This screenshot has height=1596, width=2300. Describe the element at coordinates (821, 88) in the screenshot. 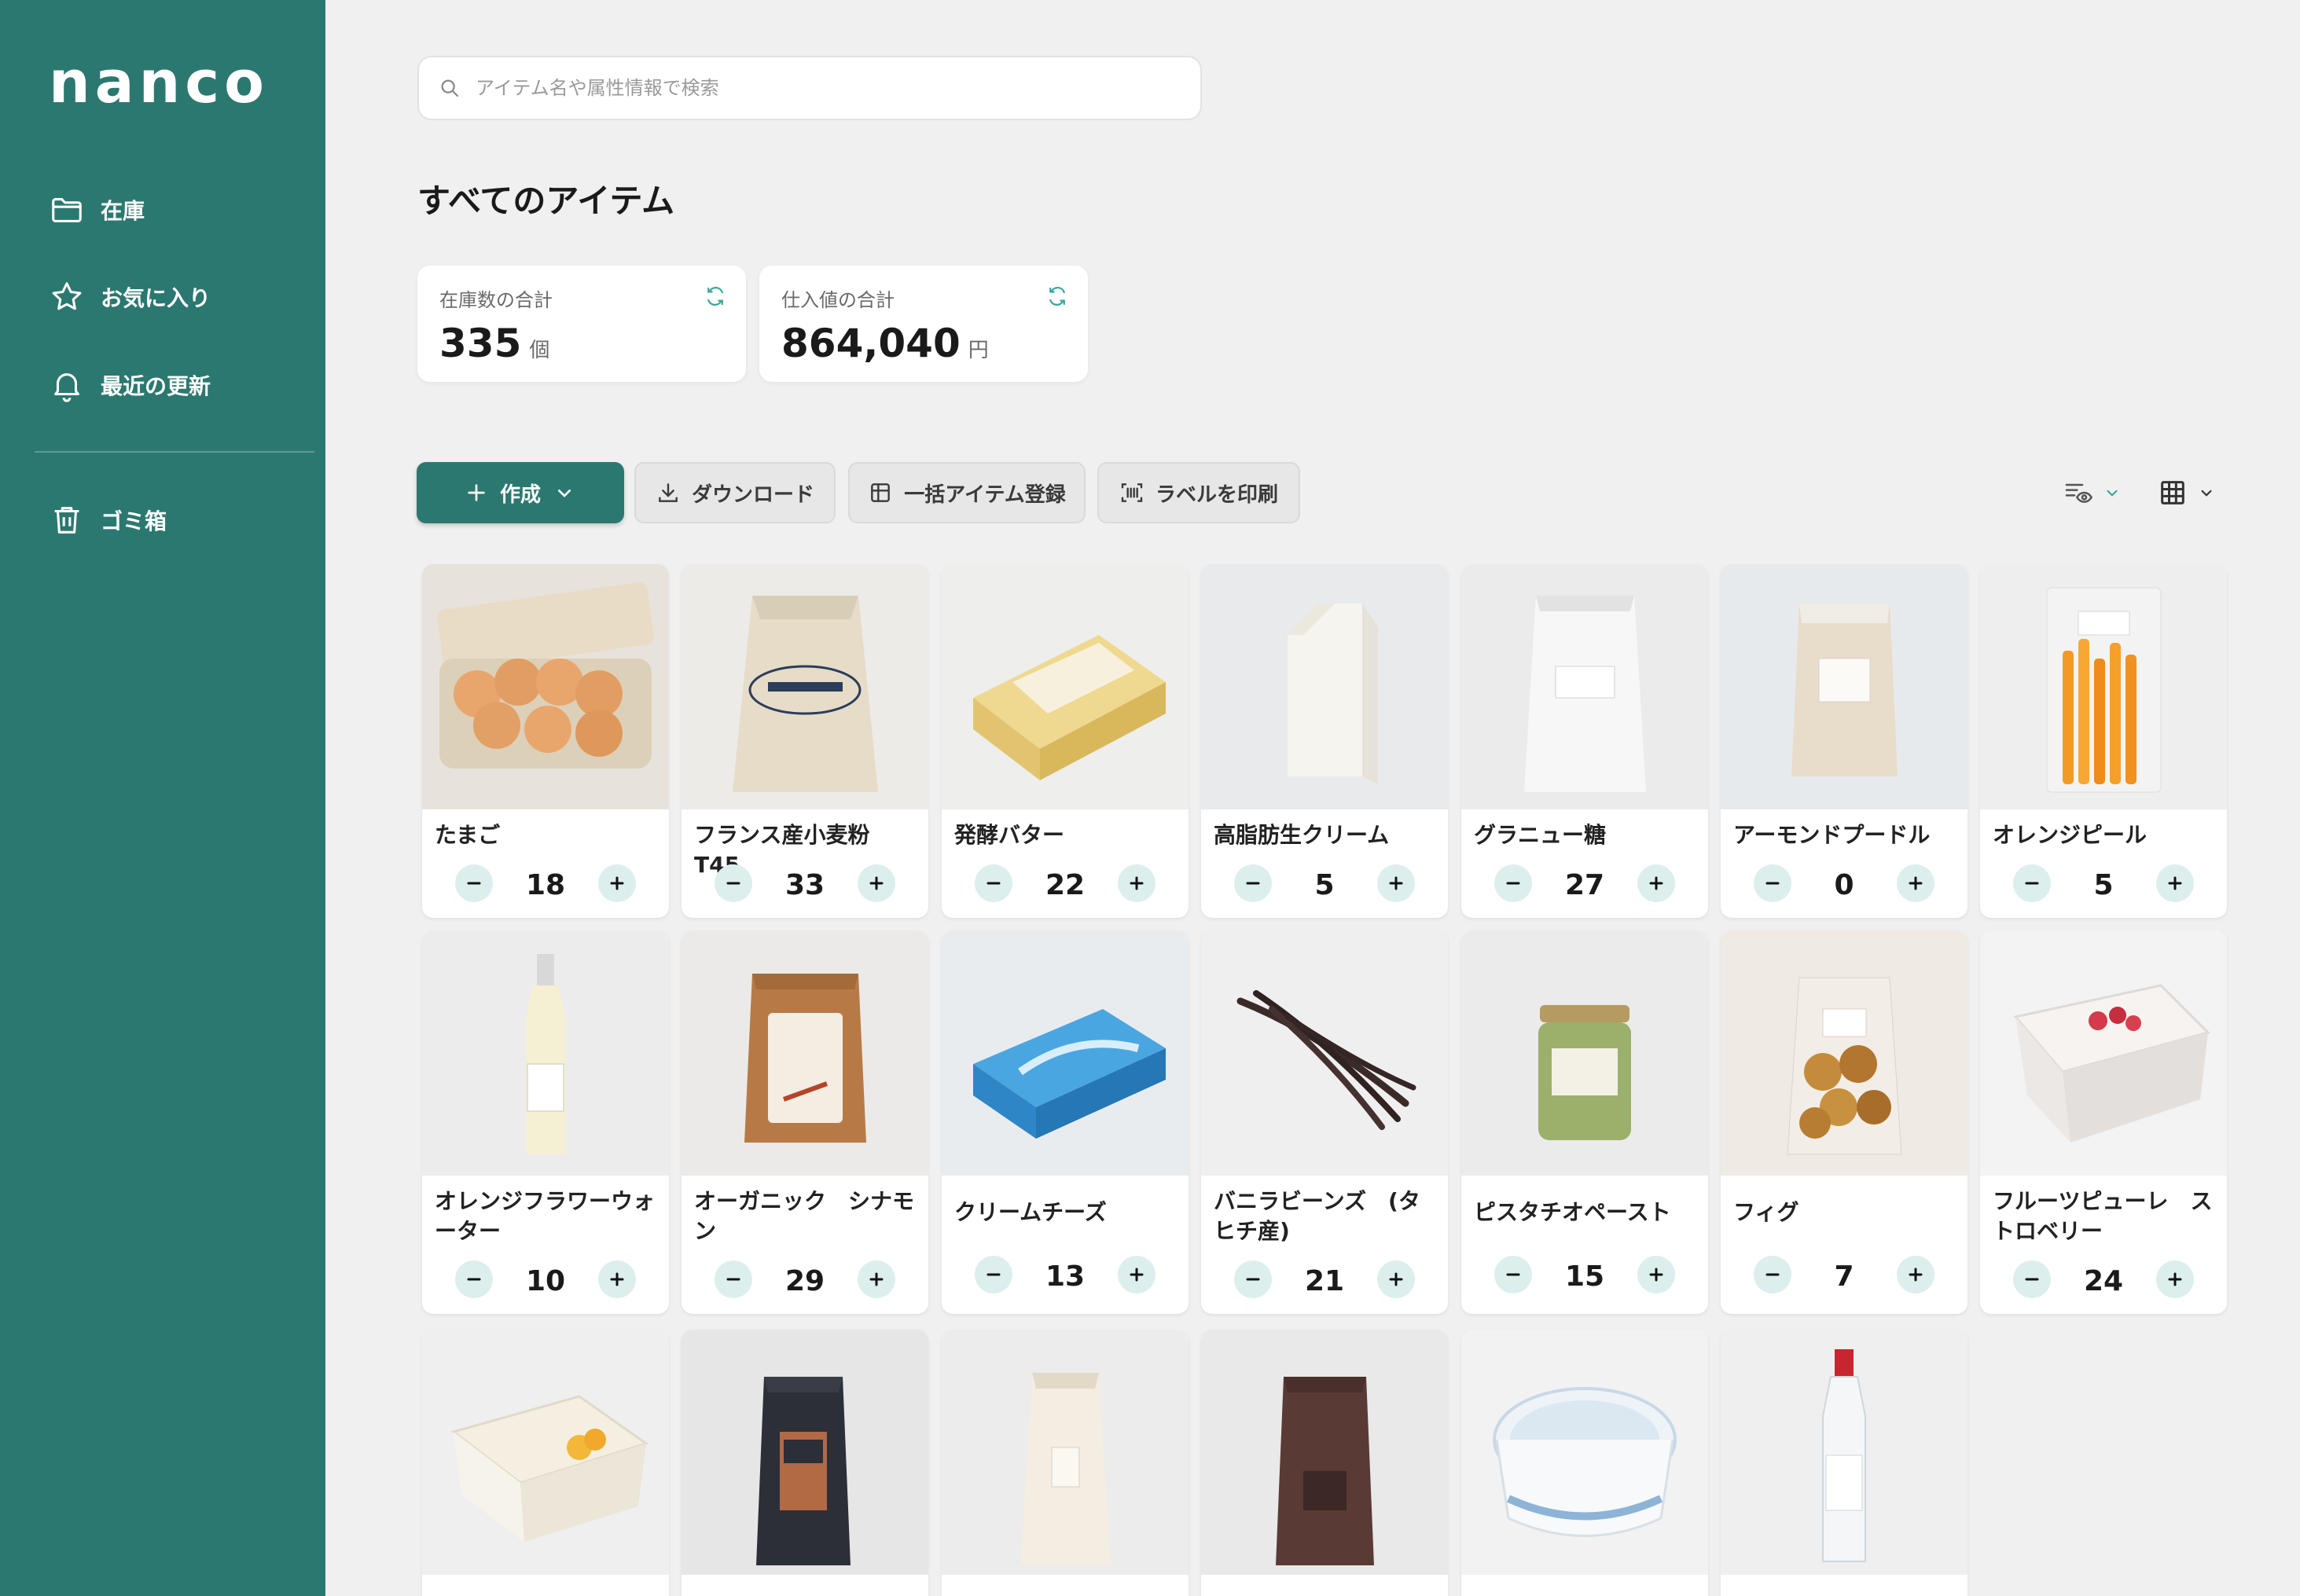

I see `search-input` at that location.